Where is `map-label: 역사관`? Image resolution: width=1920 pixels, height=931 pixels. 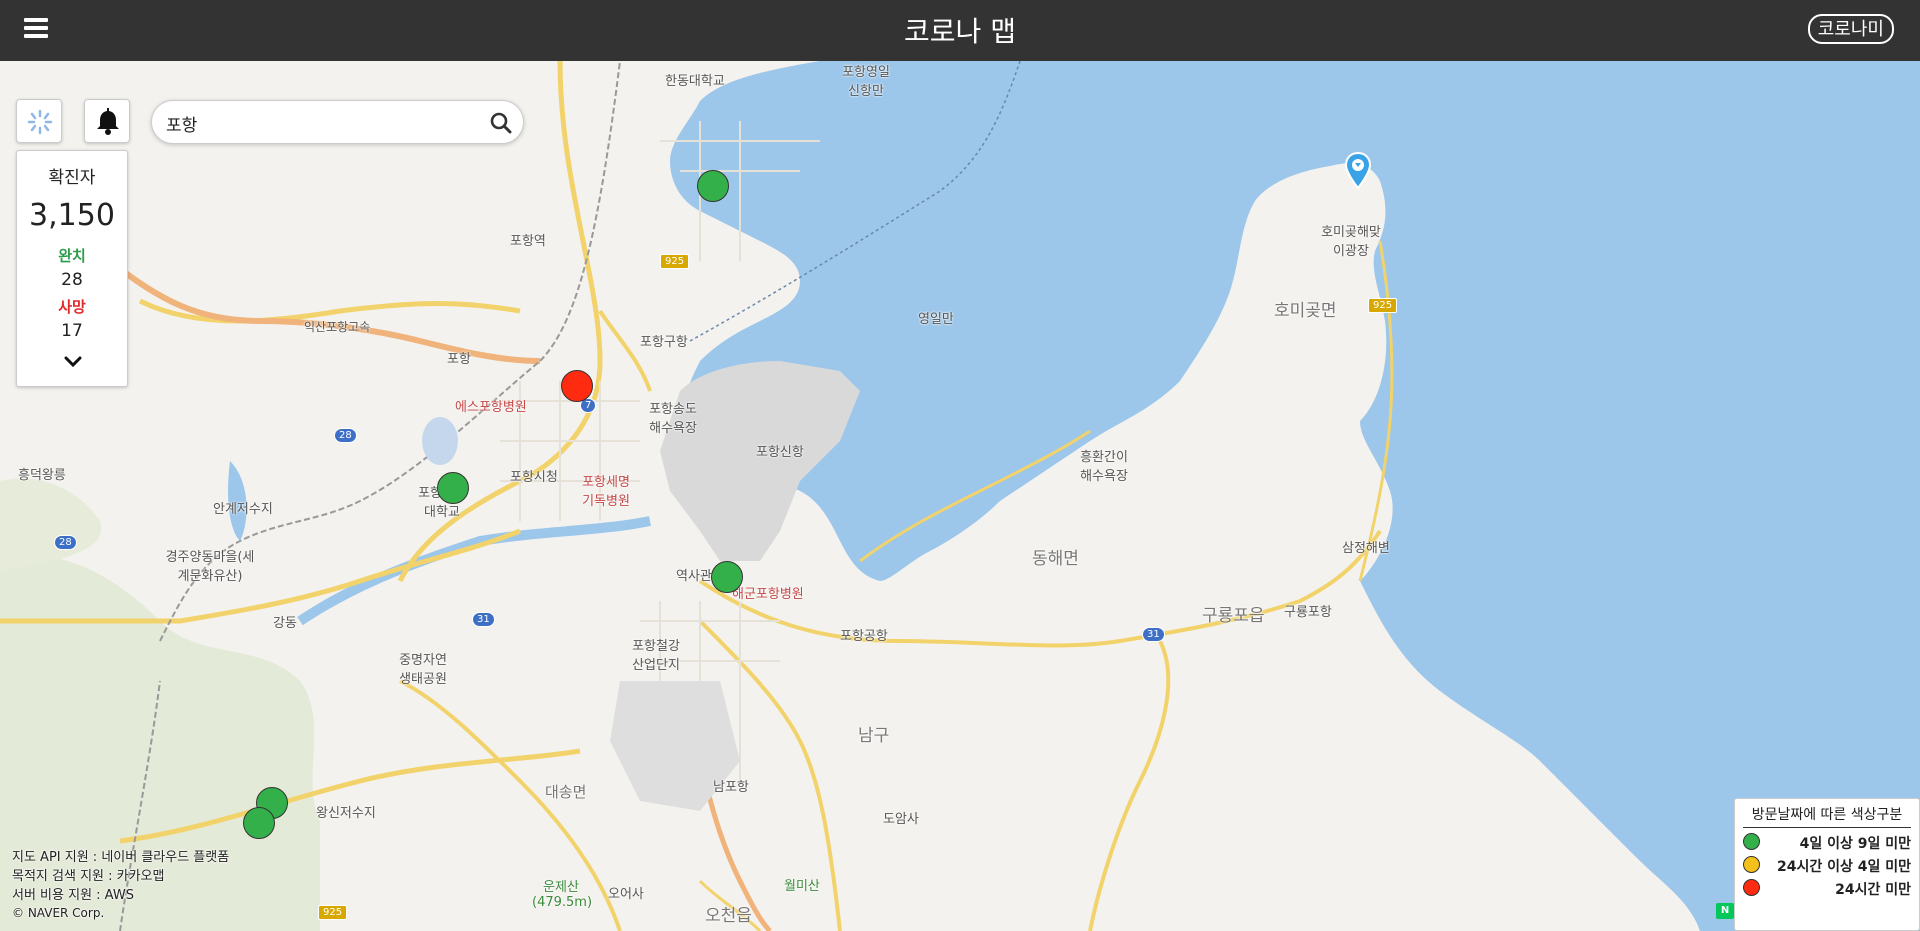
map-label: 역사관 is located at coordinates (694, 576).